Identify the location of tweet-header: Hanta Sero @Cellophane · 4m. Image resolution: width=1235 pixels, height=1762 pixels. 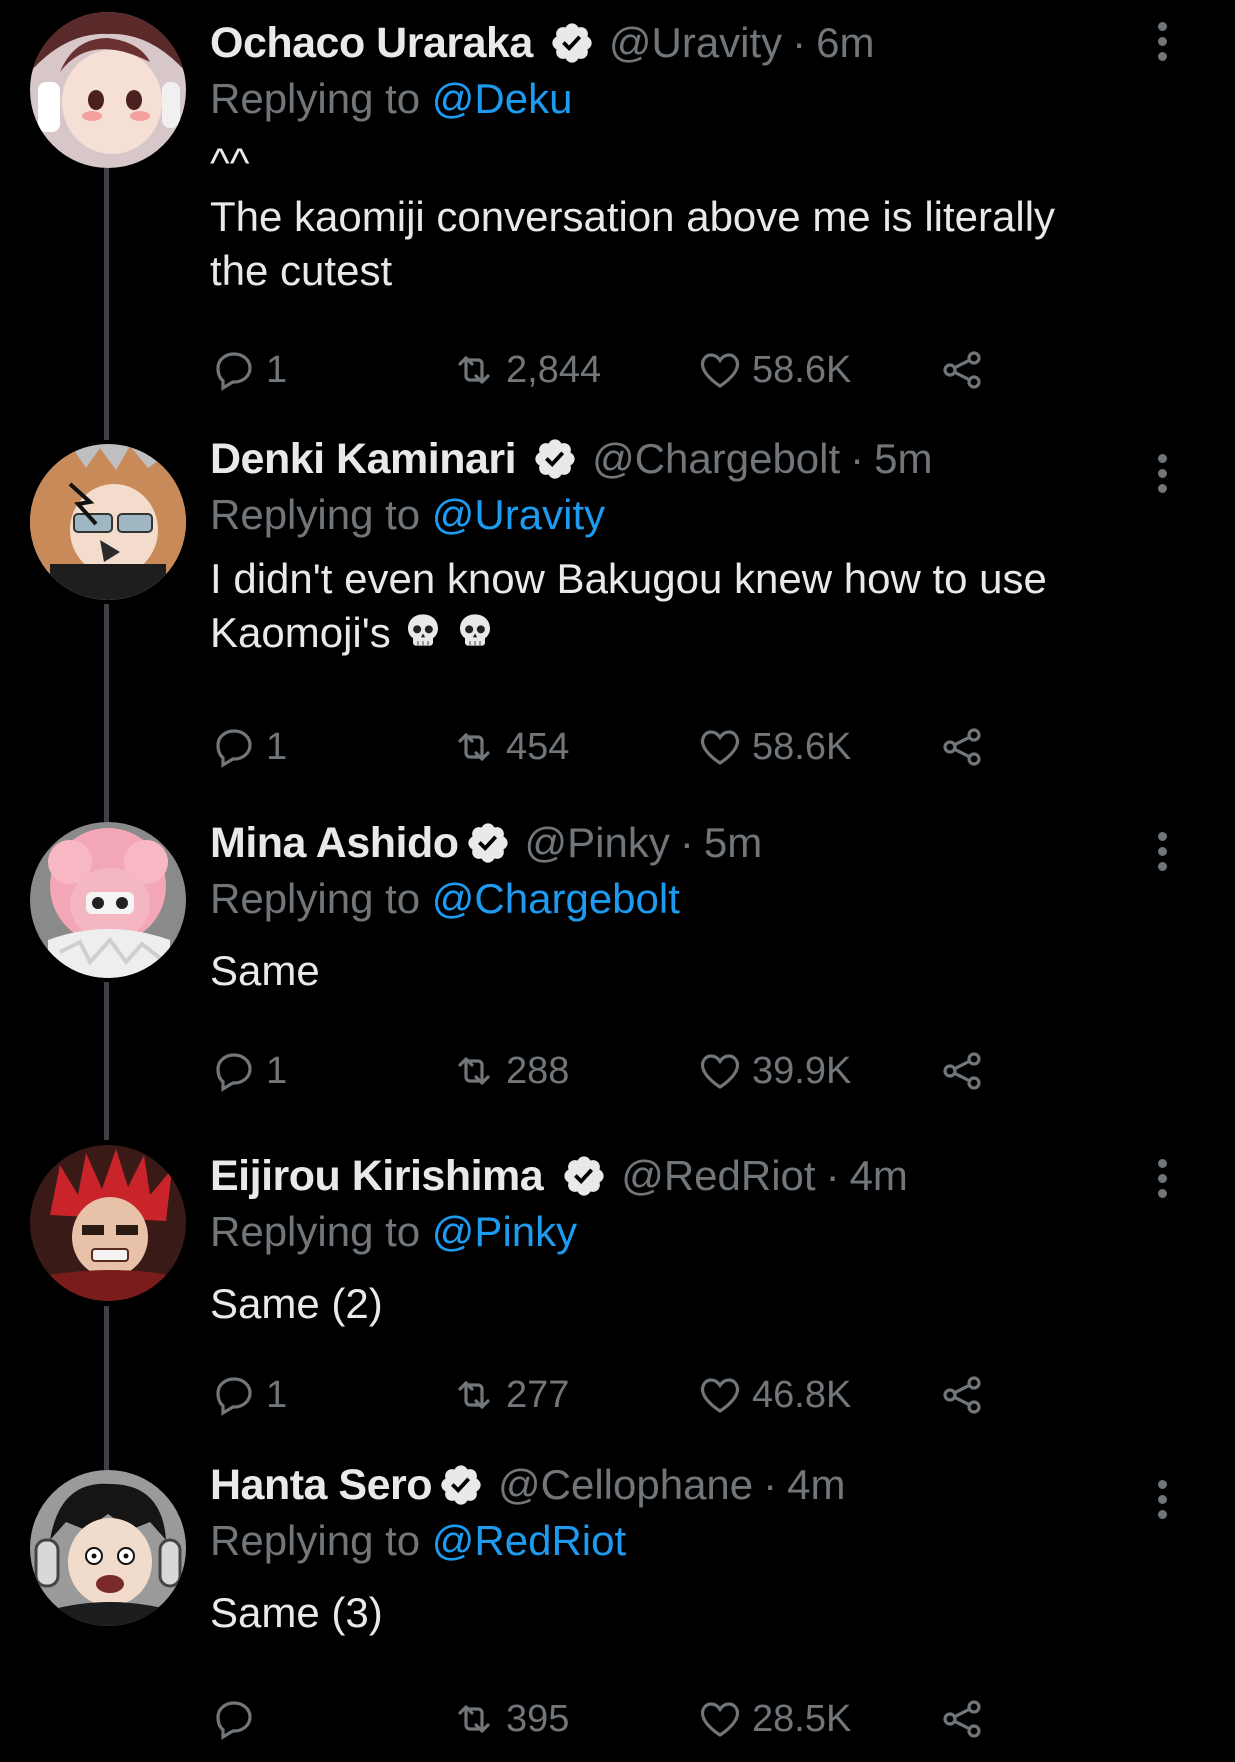
(685, 1485).